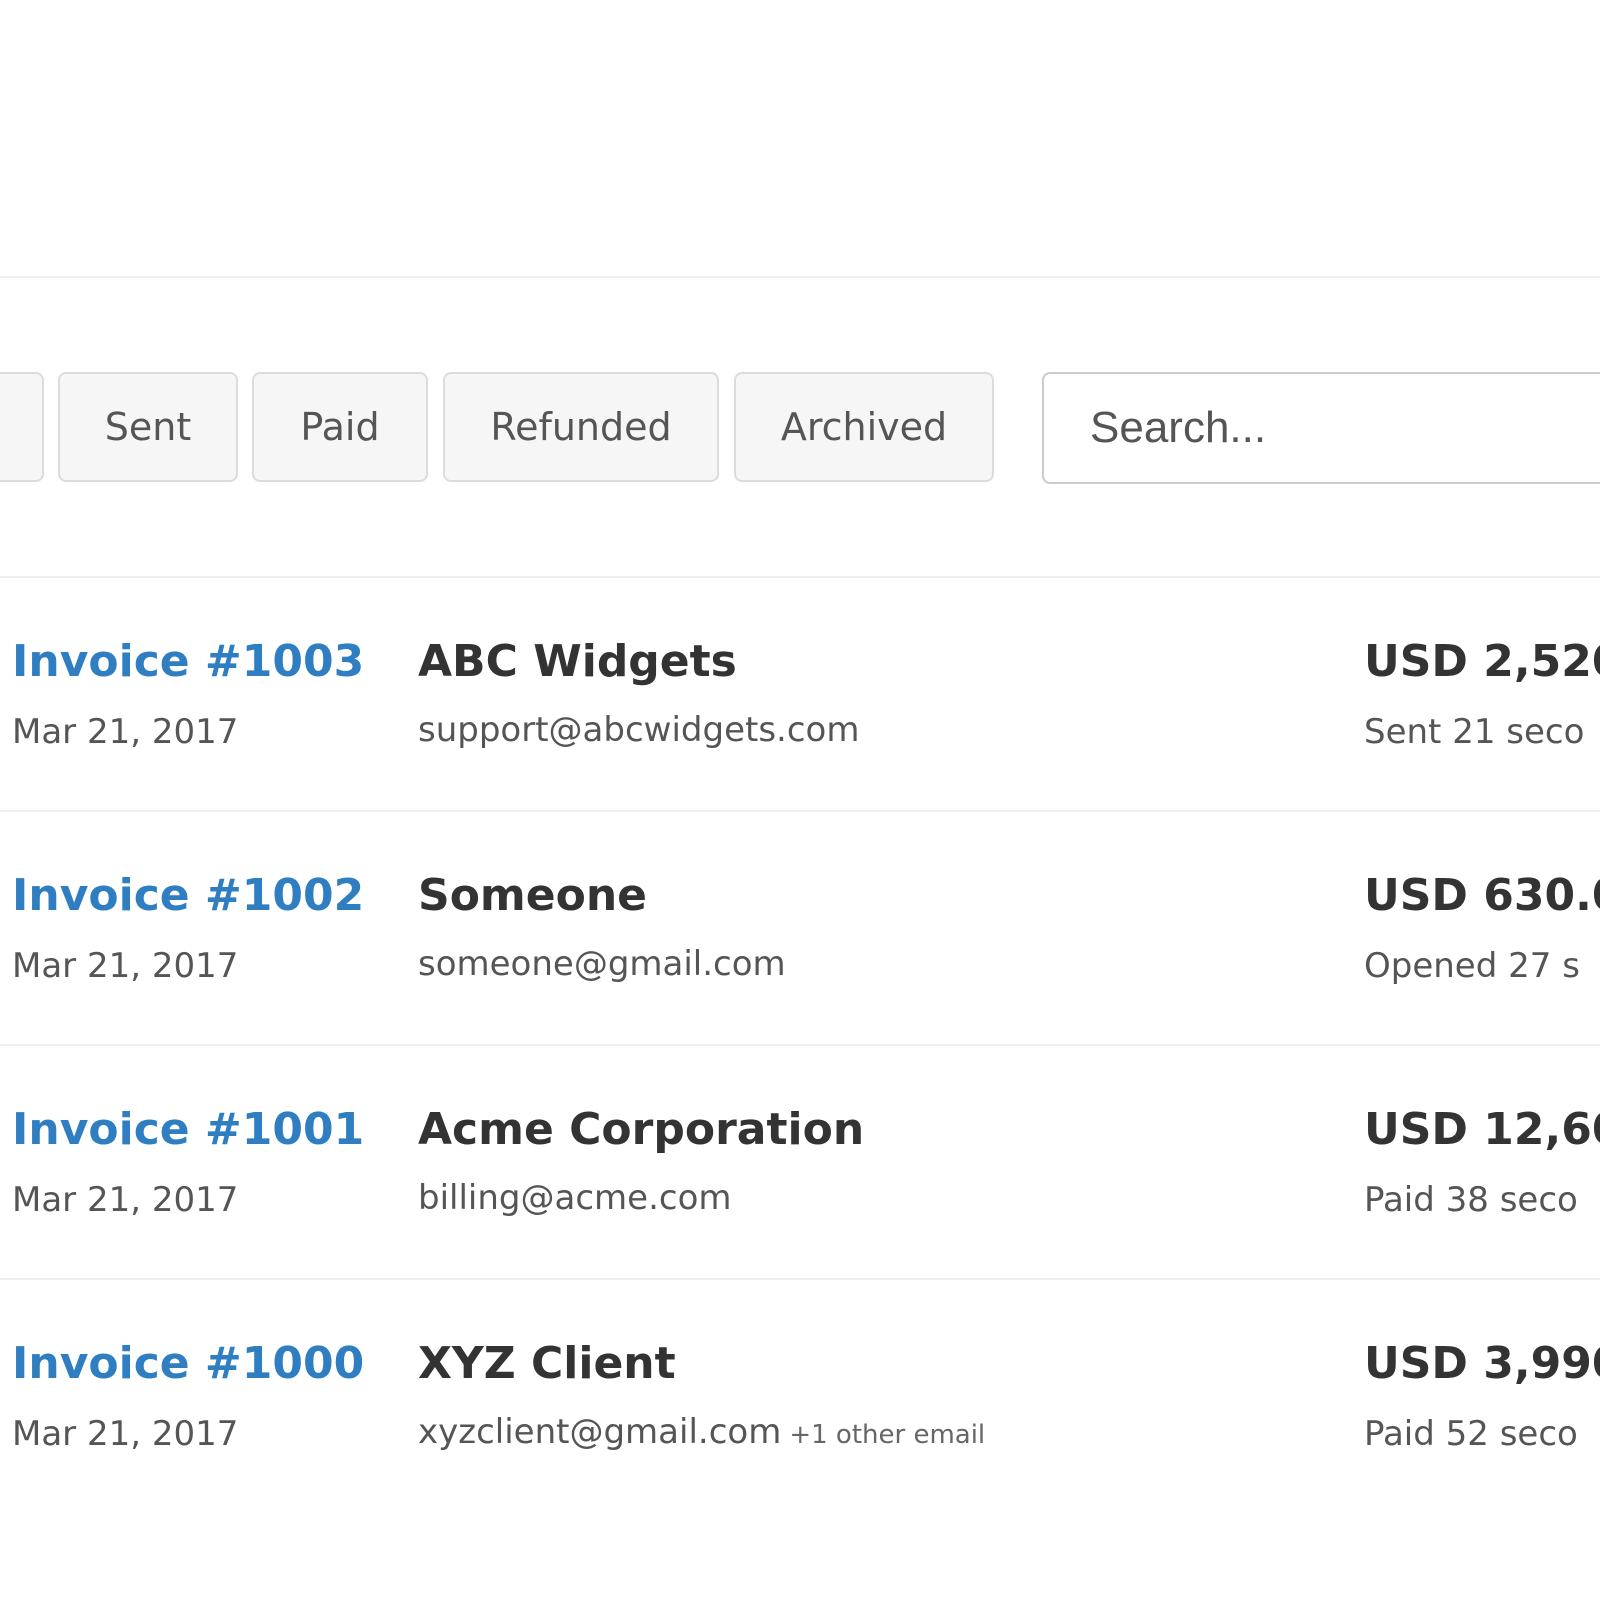  I want to click on invoice-link: Invoice #1001, so click(188, 1129).